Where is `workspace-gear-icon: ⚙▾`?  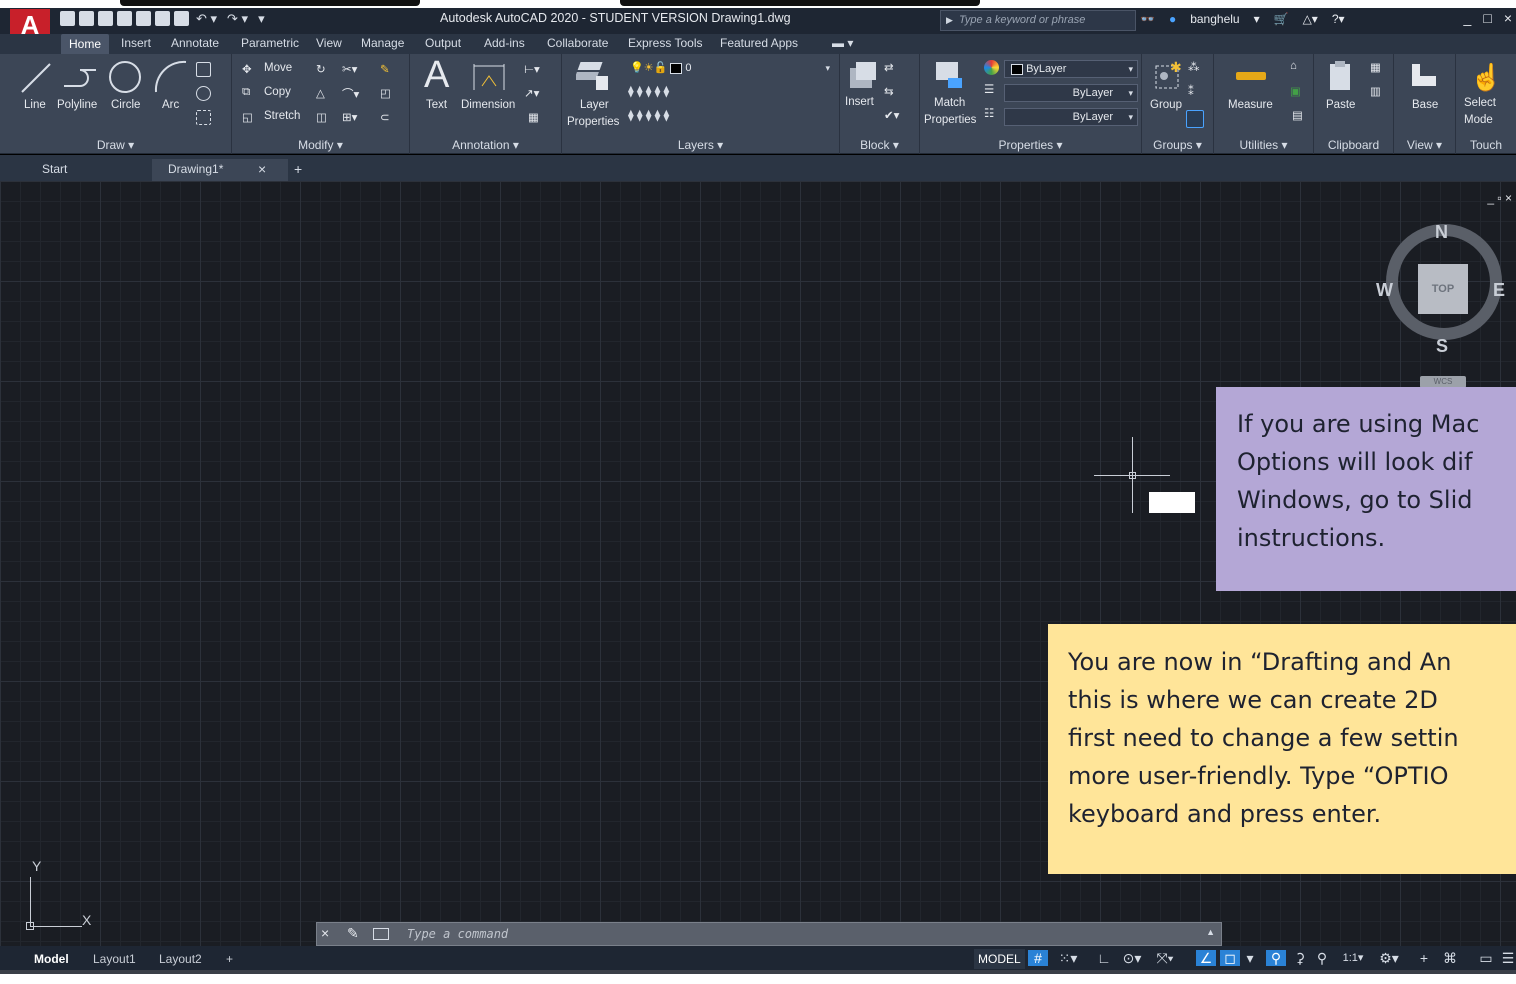
workspace-gear-icon: ⚙▾ is located at coordinates (1389, 958).